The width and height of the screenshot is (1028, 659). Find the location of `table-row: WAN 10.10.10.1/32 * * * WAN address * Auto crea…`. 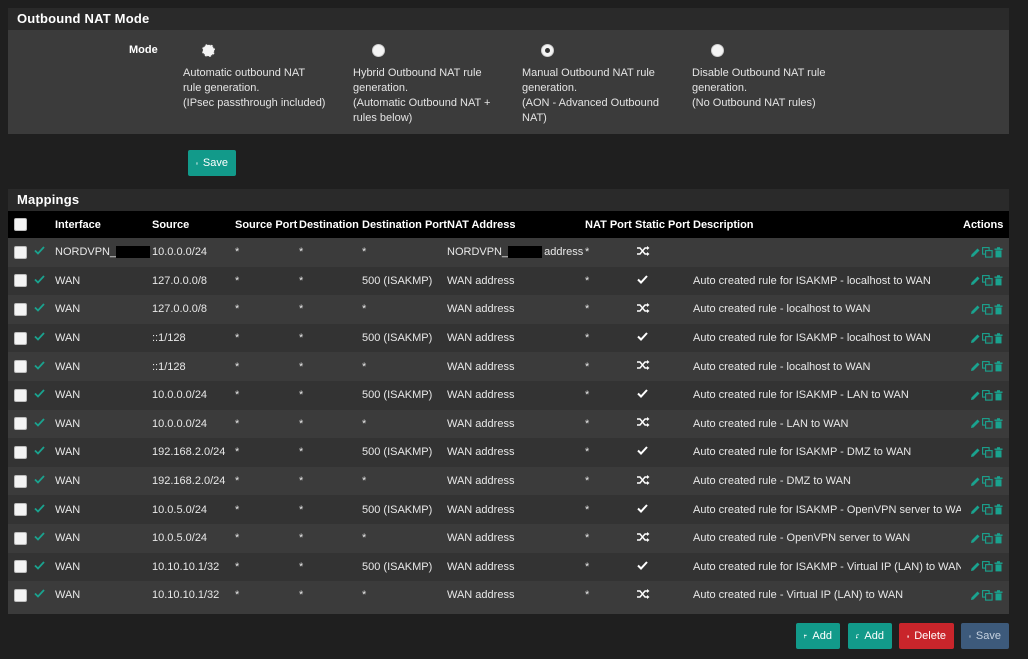

table-row: WAN 10.10.10.1/32 * * * WAN address * Auto crea… is located at coordinates (508, 595).